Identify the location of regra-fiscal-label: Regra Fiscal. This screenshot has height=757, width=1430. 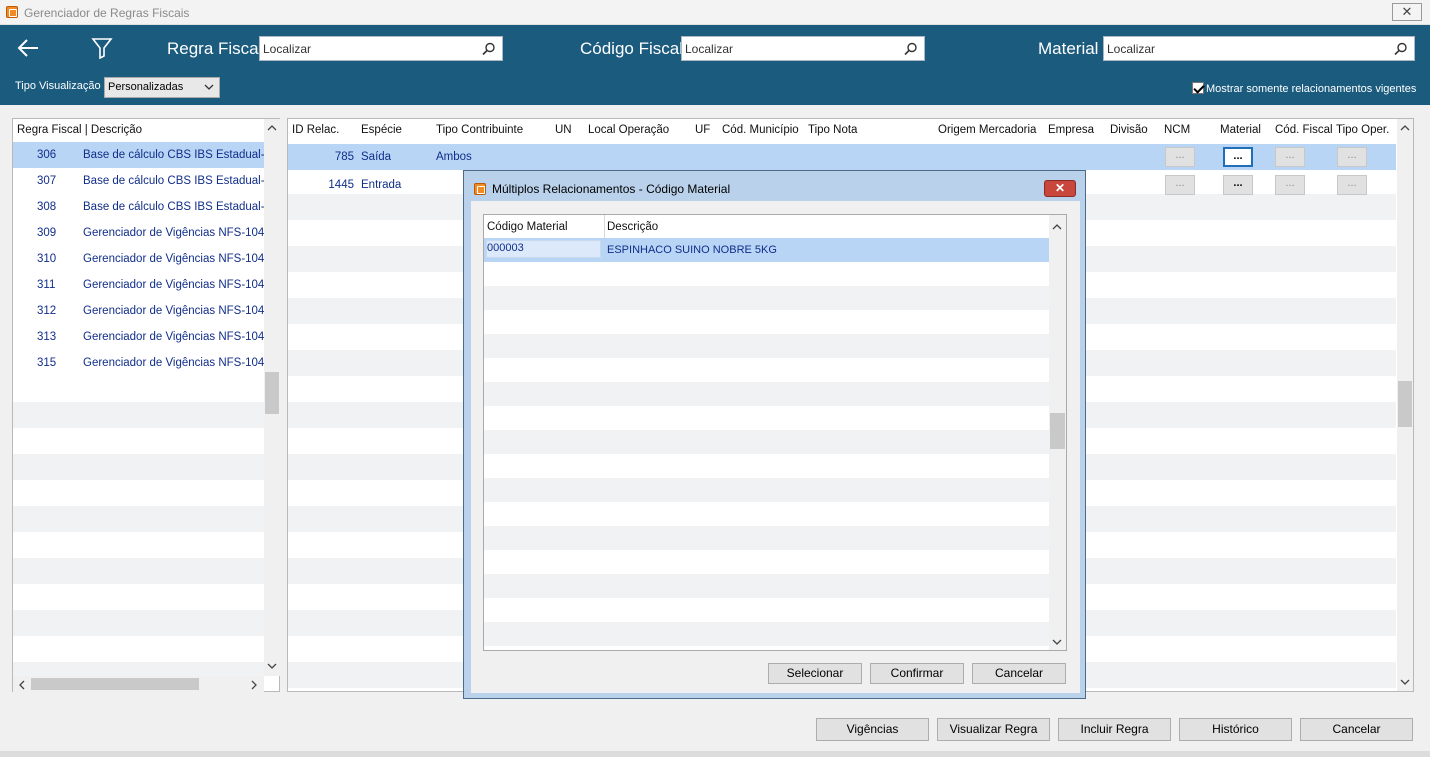
(215, 48).